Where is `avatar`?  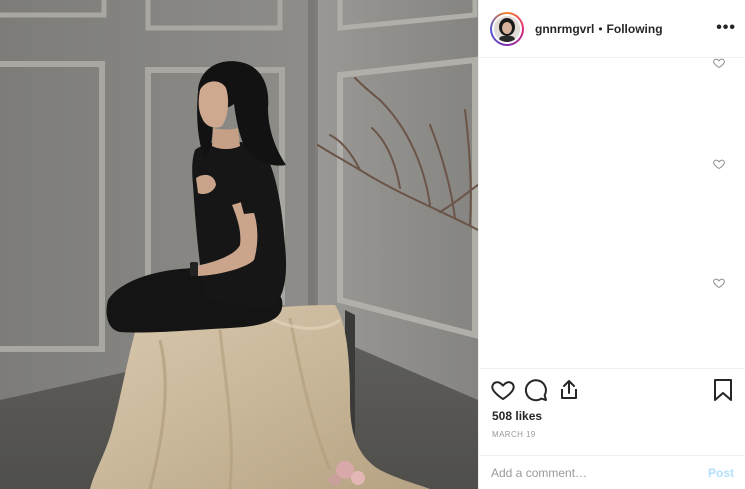 avatar is located at coordinates (507, 28).